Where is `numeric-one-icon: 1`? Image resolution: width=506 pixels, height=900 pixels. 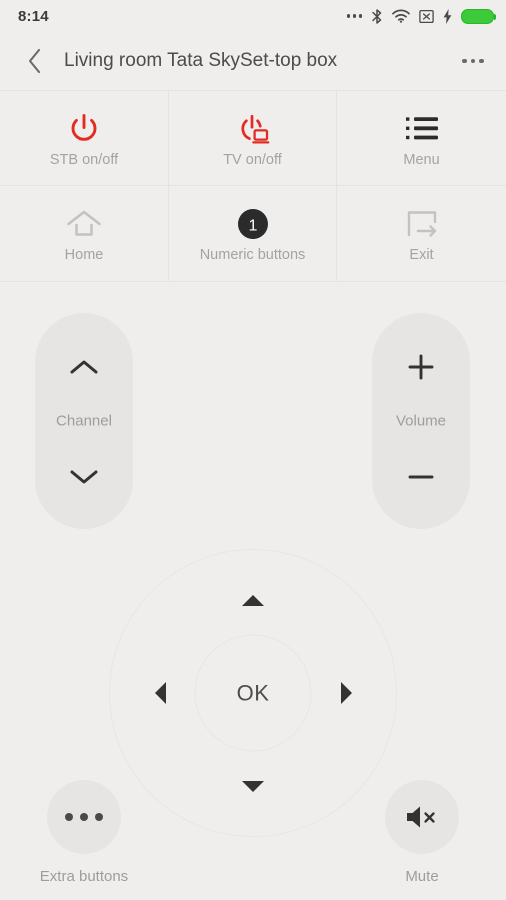
numeric-one-icon: 1 is located at coordinates (253, 224).